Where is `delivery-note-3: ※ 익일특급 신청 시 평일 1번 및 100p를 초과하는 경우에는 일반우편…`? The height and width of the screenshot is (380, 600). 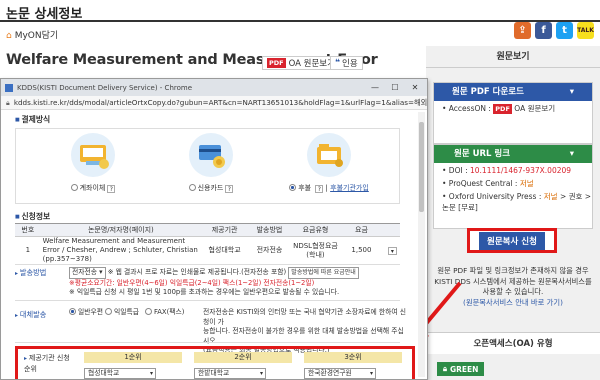 delivery-note-3: ※ 익일특급 신청 시 평일 1번 및 100p를 초과하는 경우에는 일반우편… is located at coordinates (204, 292).